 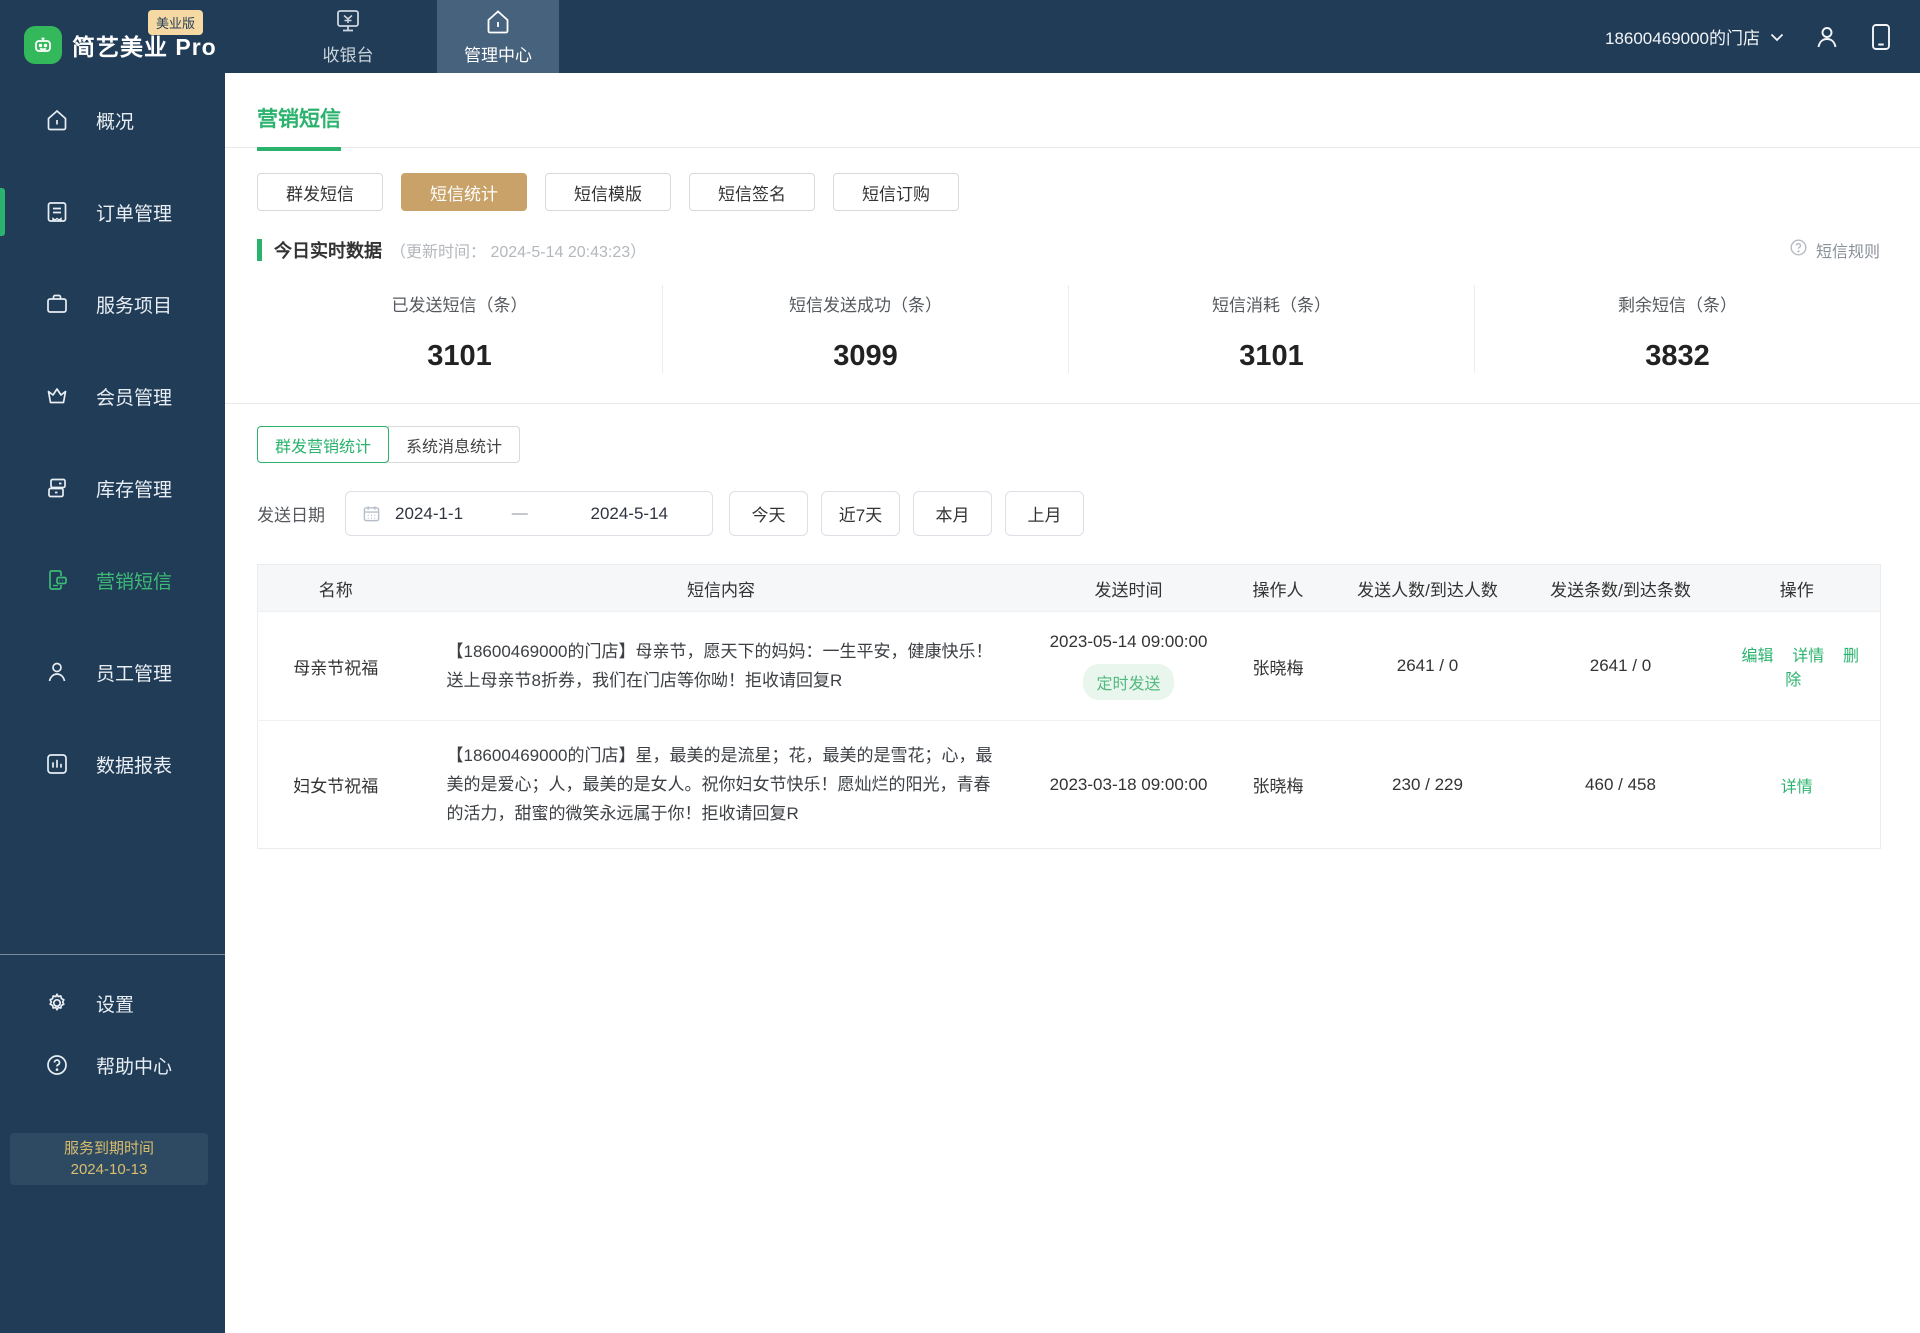 I want to click on sidebar-item-overview: 概况, so click(x=112, y=120).